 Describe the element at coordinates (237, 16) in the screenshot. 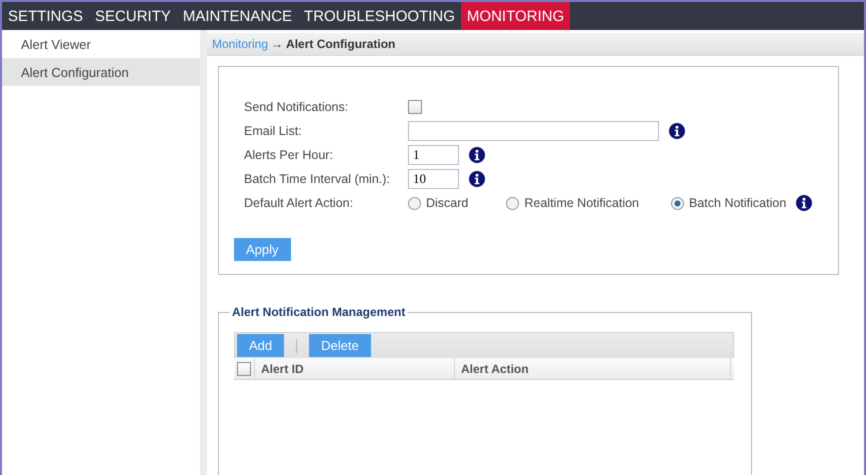

I see `nav-tab: MAINTENANCE` at that location.